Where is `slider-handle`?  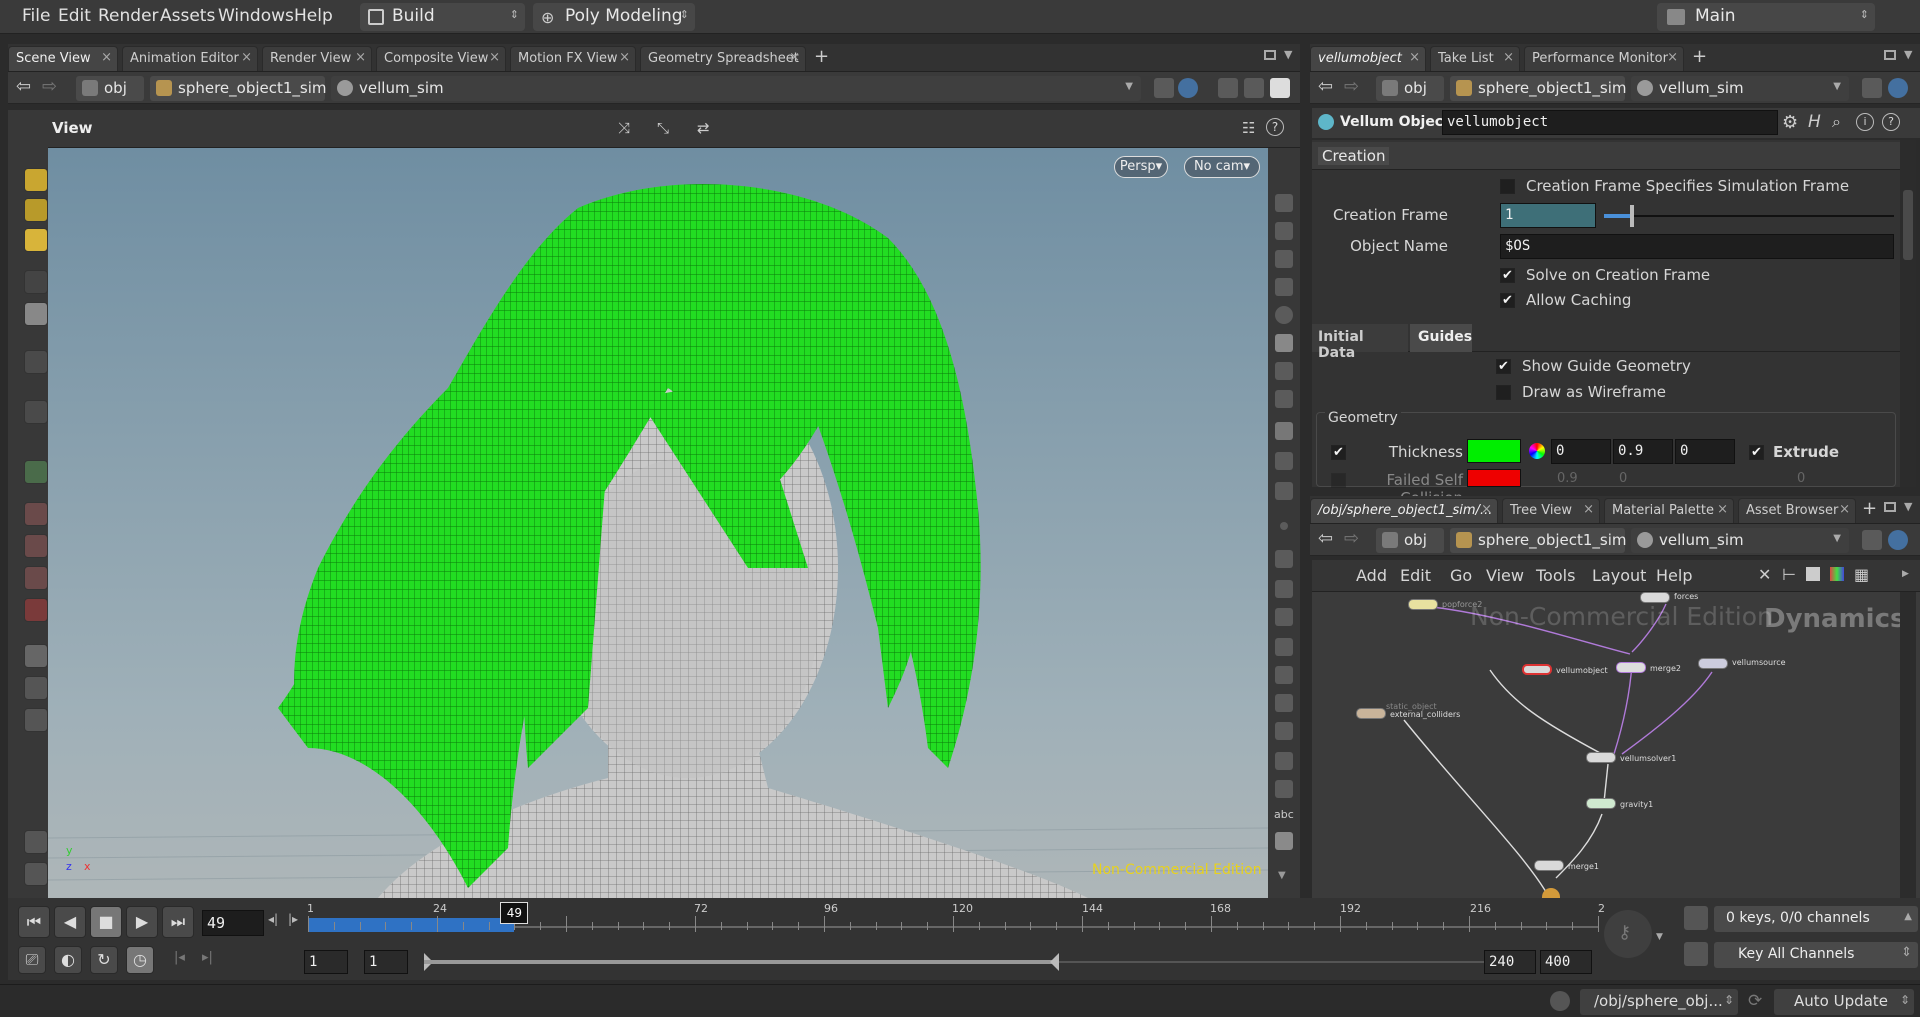
slider-handle is located at coordinates (1632, 216).